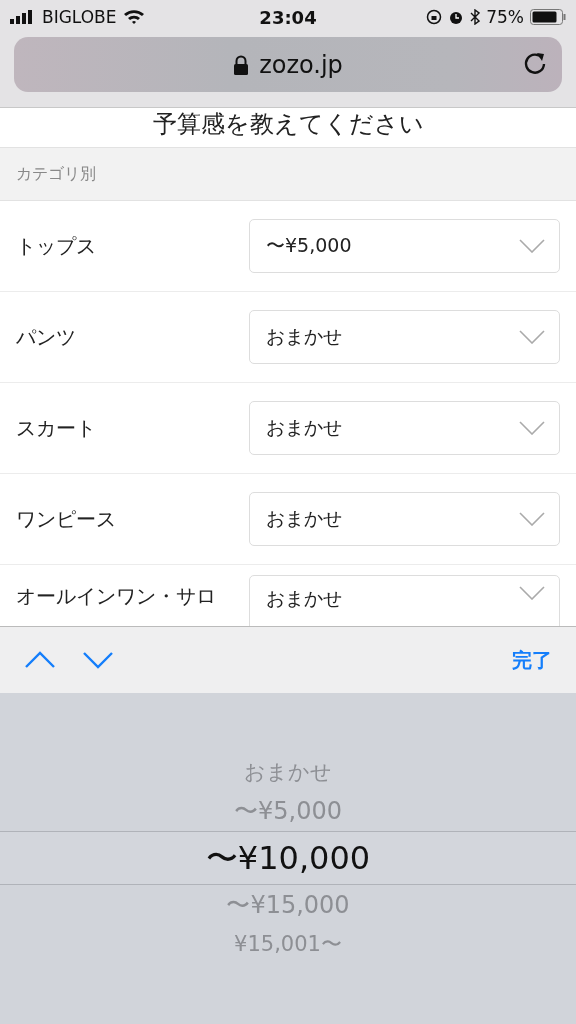 This screenshot has height=1024, width=576. What do you see at coordinates (56, 428) in the screenshot?
I see `category-label: スカート` at bounding box center [56, 428].